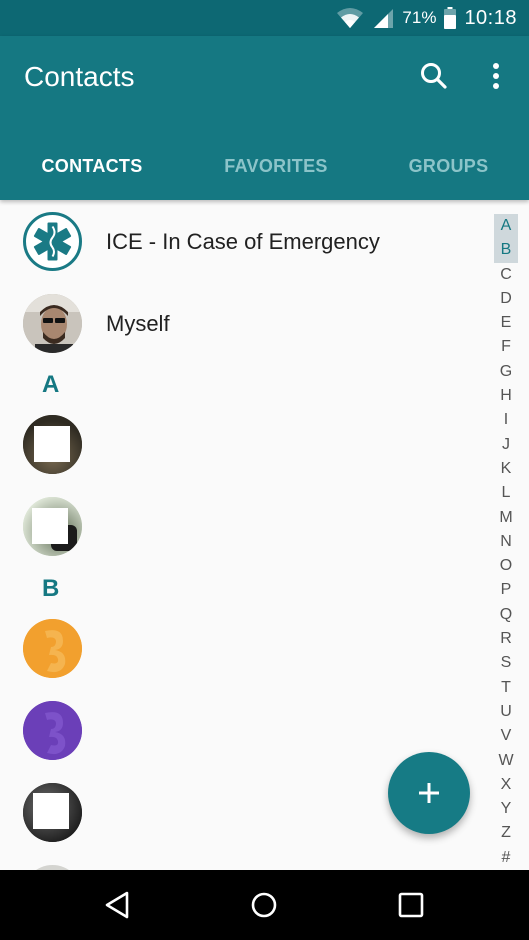  I want to click on battery-icon, so click(450, 18).